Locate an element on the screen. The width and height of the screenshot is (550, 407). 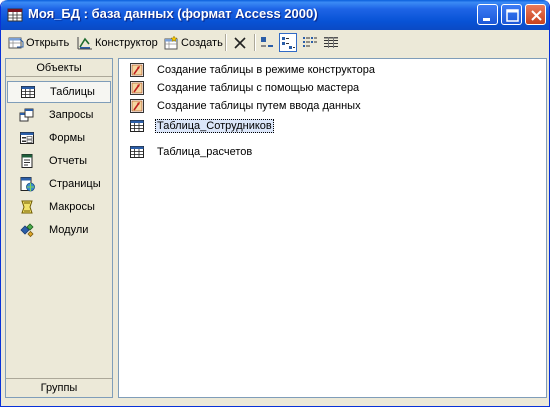
design-button: Конструктор is located at coordinates (117, 42).